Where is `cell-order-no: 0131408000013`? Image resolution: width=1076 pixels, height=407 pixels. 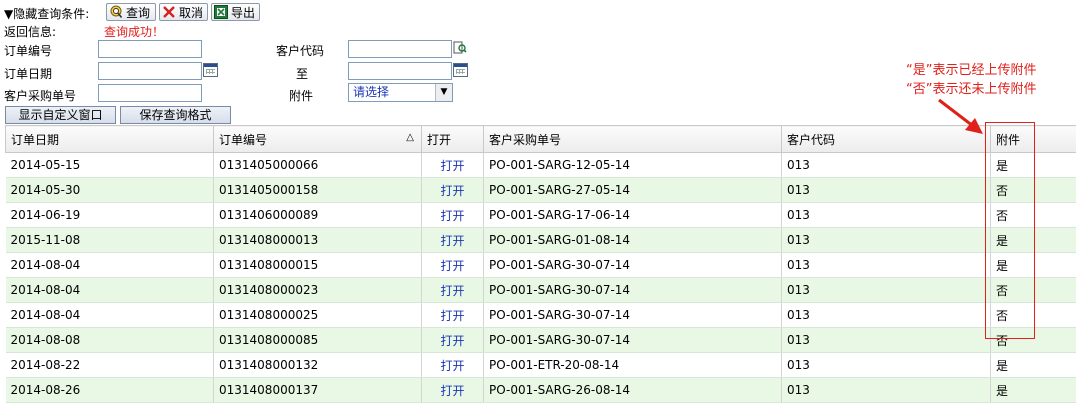
cell-order-no: 0131408000013 is located at coordinates (317, 240).